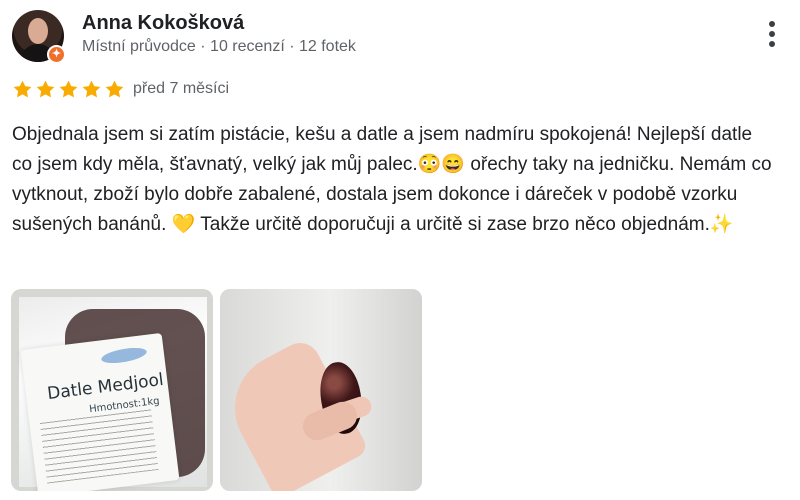 The height and width of the screenshot is (500, 800). I want to click on review-photo-1: Datle Medjool Hmotnost:1kg, so click(112, 390).